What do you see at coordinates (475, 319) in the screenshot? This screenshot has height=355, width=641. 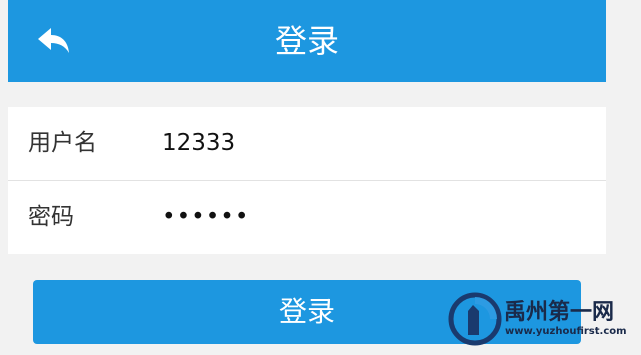 I see `site-logo-icon` at bounding box center [475, 319].